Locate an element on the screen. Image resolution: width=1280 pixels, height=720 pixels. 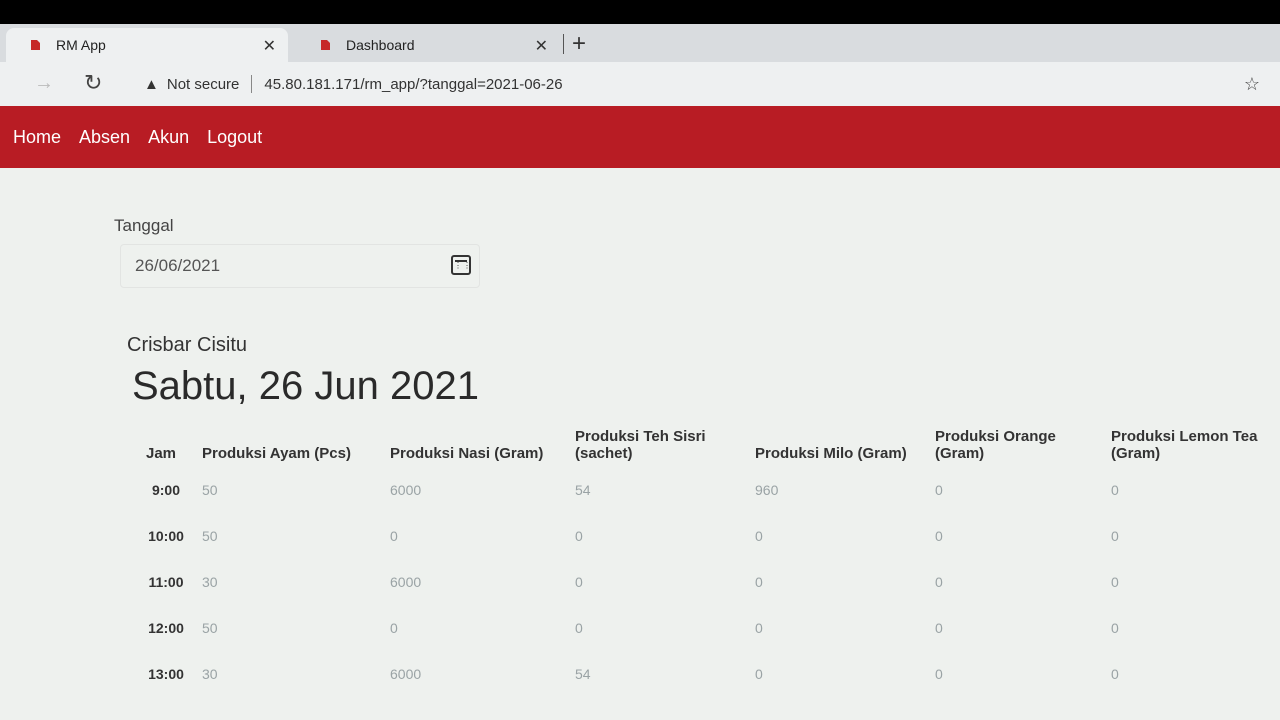
location-name: Crisbar Cisitu is located at coordinates (187, 345).